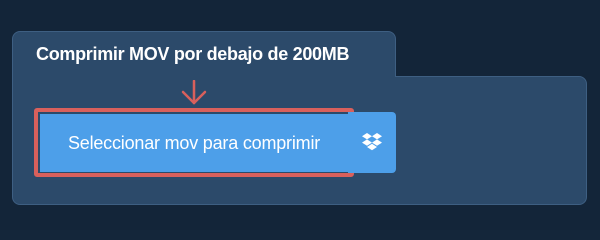  I want to click on select-file-button: Seleccionar mov para comprimir, so click(194, 143).